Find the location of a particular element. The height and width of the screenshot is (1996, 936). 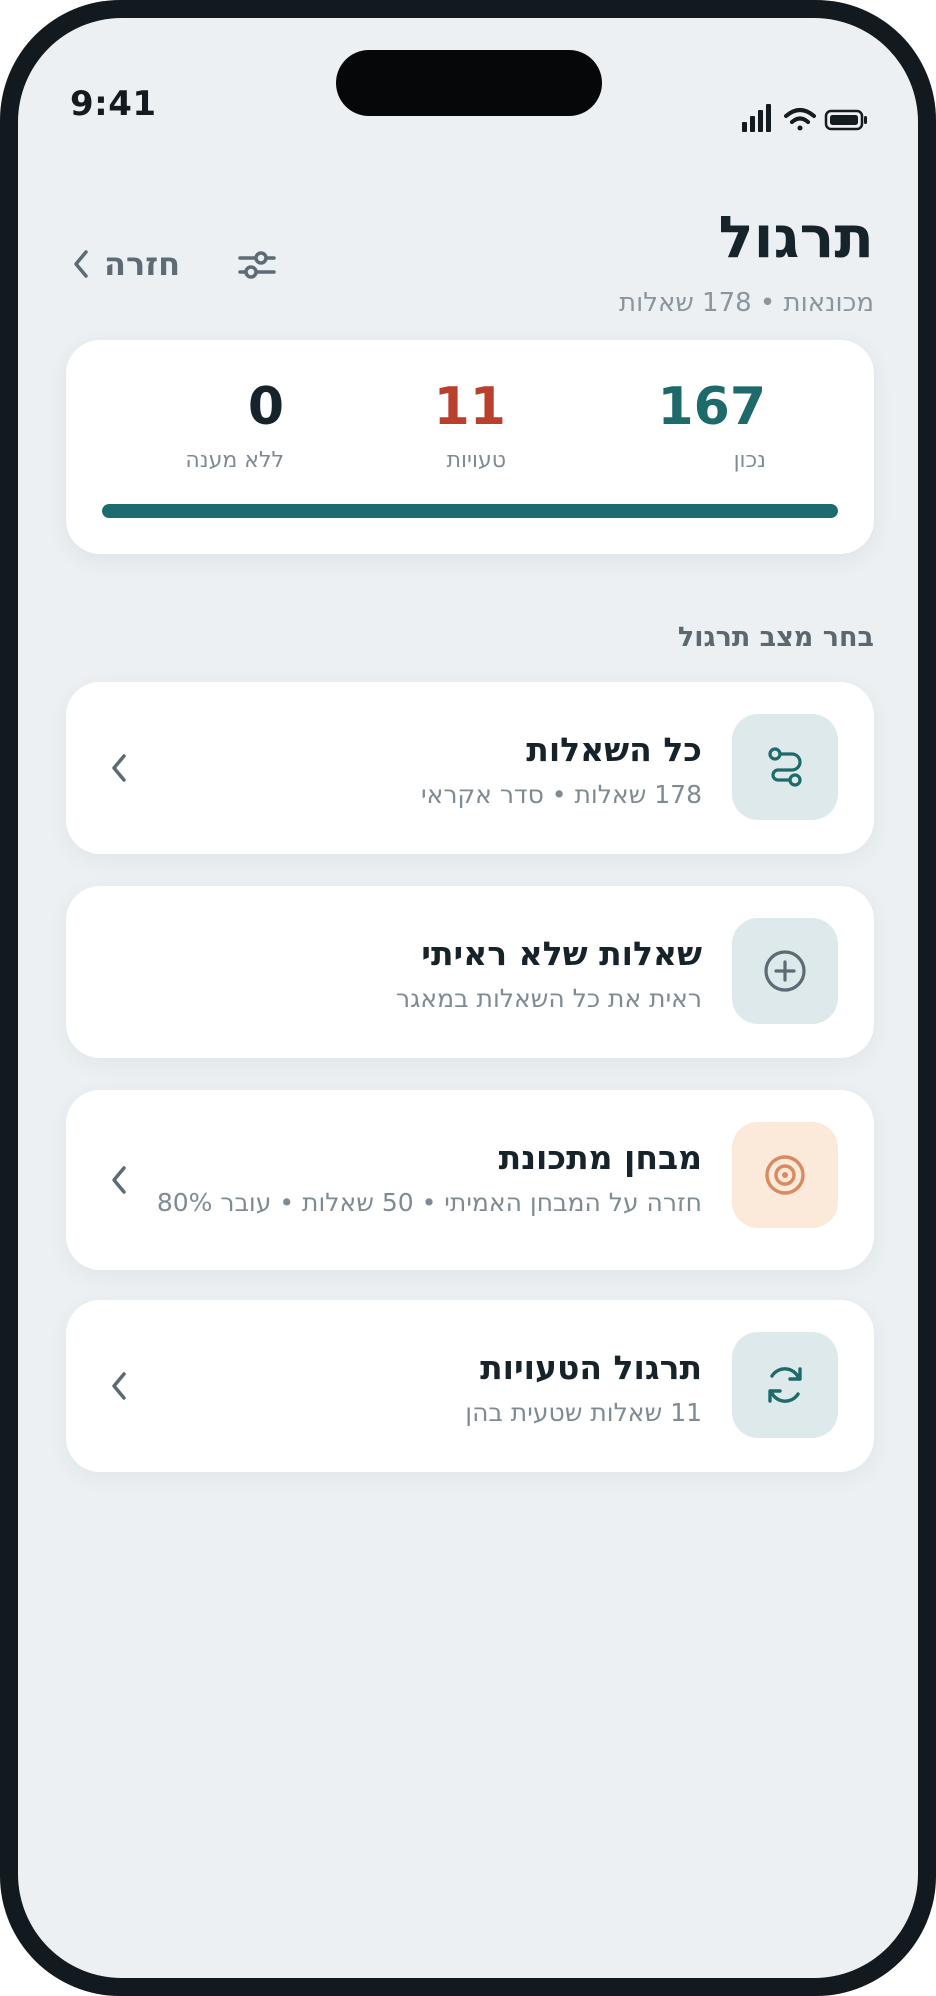

sliders-icon is located at coordinates (257, 265).